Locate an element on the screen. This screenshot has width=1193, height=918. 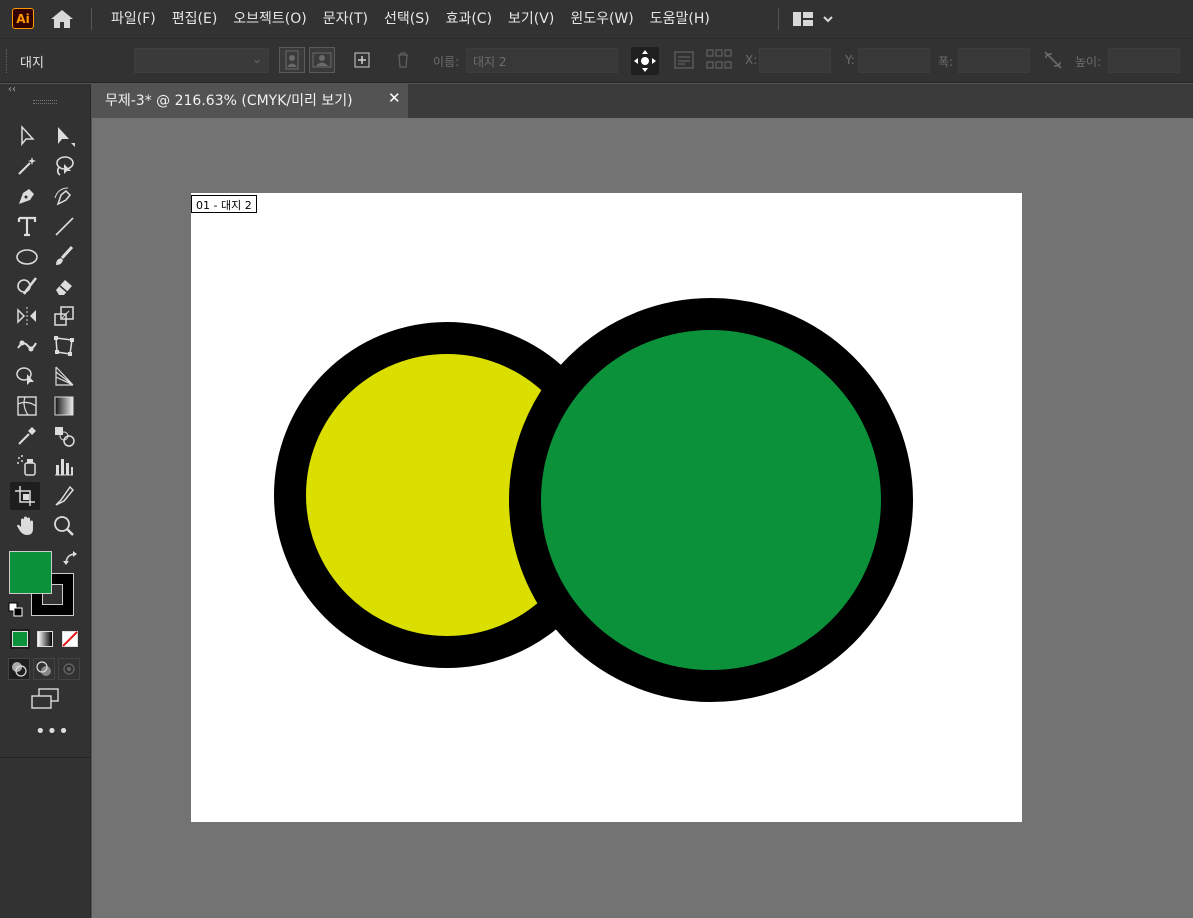
shaper-icon is located at coordinates (27, 286).